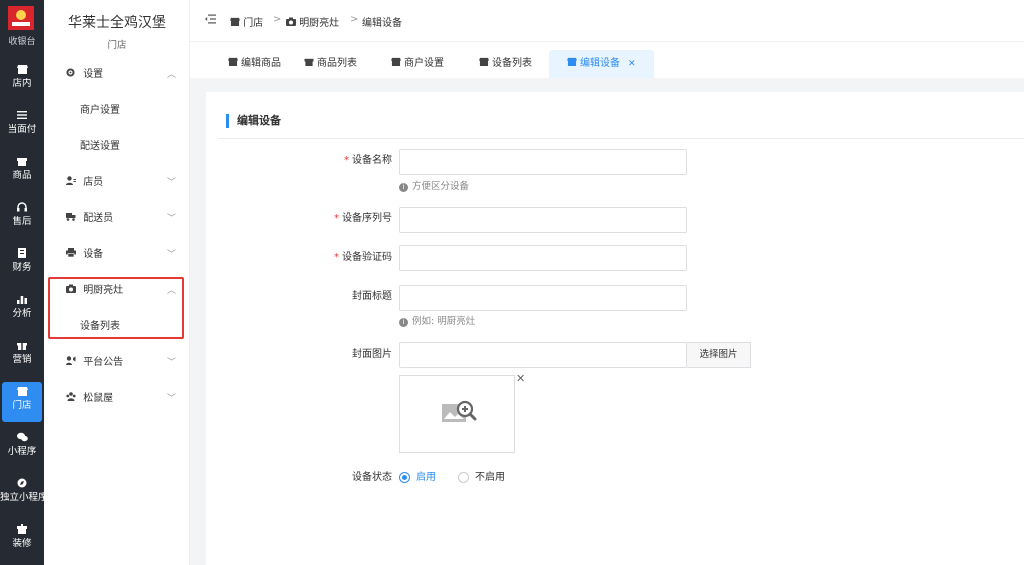 This screenshot has width=1024, height=565. What do you see at coordinates (372, 477) in the screenshot?
I see `label-device-status: 设备状态` at bounding box center [372, 477].